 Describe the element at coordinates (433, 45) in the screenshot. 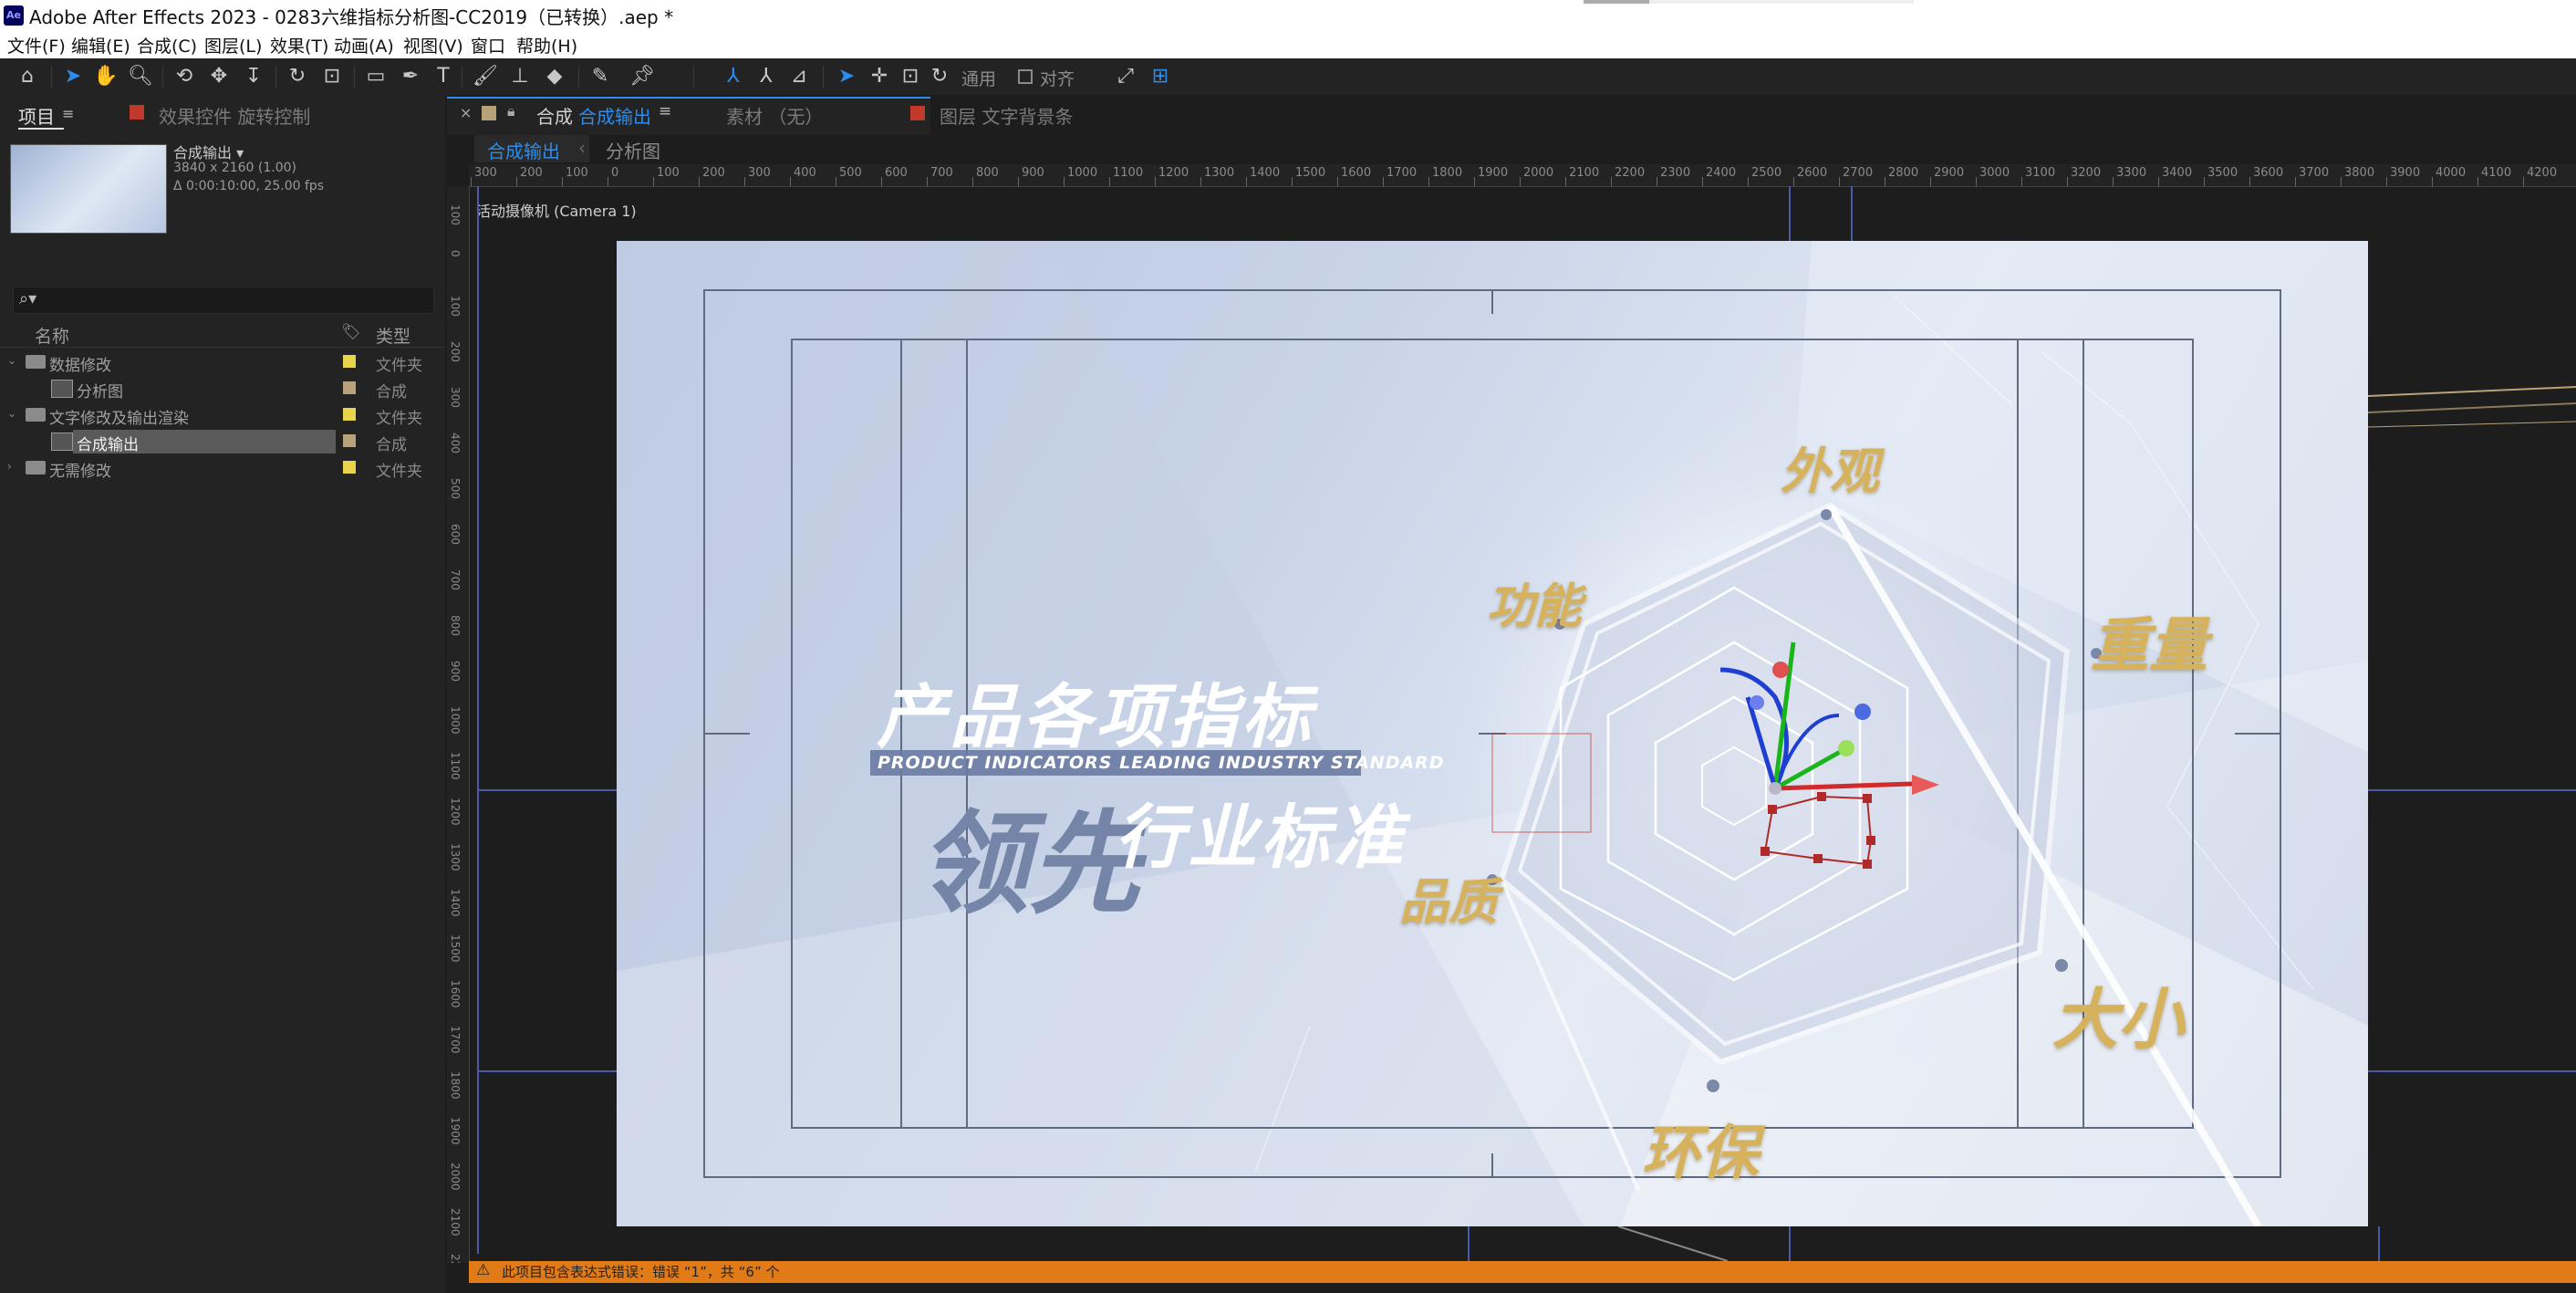

I see `menu-view: 视图(V)` at that location.